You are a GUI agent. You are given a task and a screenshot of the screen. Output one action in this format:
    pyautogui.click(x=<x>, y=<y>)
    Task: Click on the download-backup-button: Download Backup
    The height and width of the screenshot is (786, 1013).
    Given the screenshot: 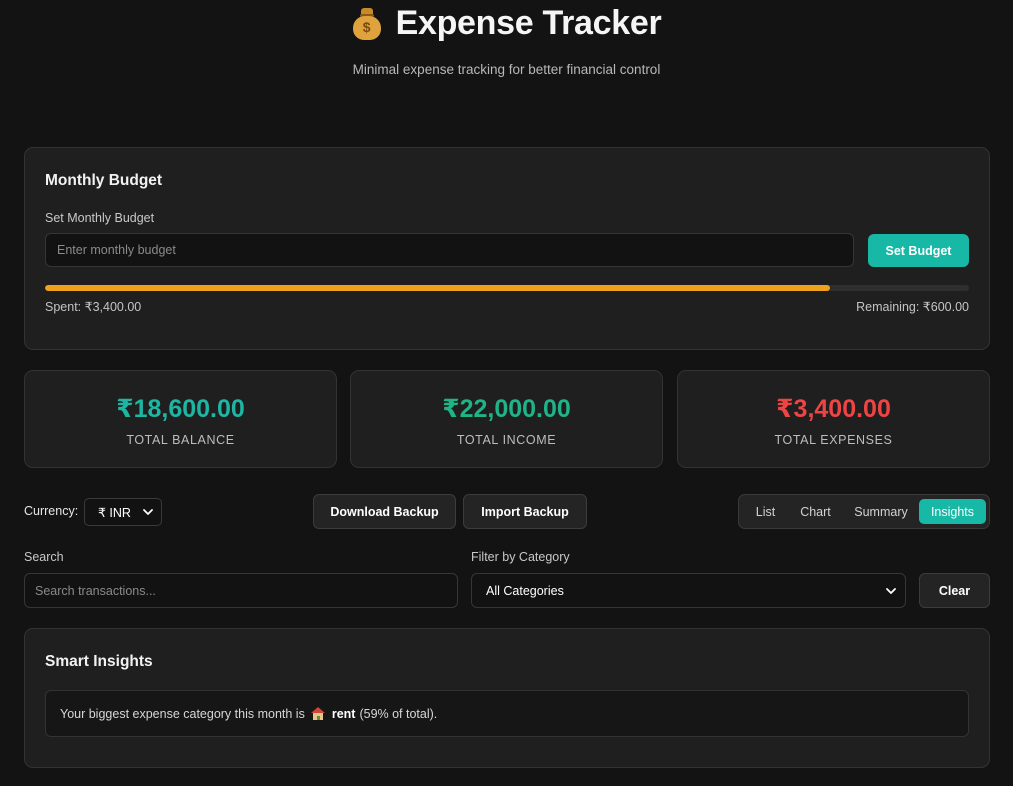 What is the action you would take?
    pyautogui.click(x=384, y=511)
    